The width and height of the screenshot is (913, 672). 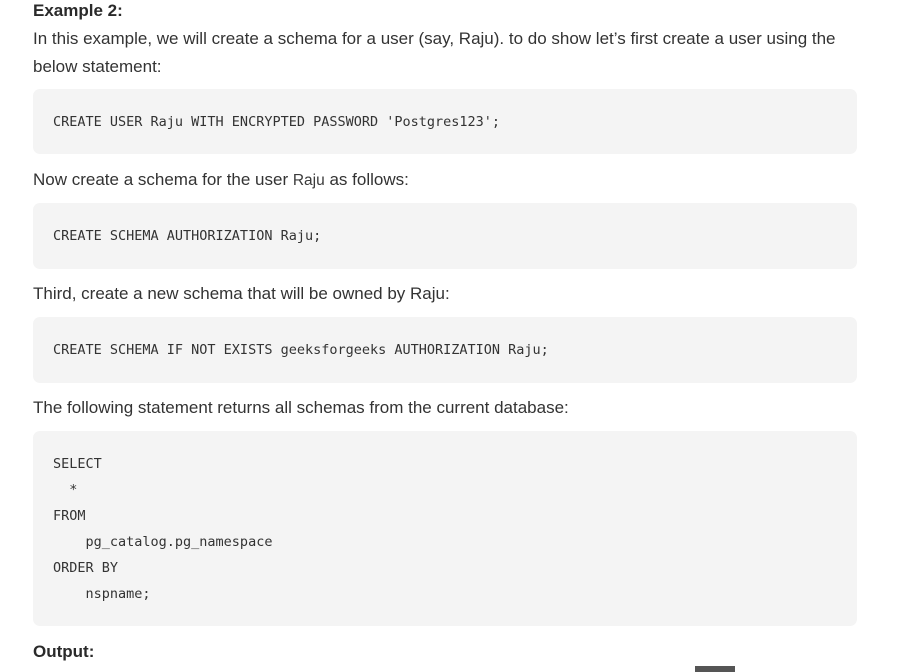 What do you see at coordinates (366, 179) in the screenshot?
I see `step2-text-after: as follows:` at bounding box center [366, 179].